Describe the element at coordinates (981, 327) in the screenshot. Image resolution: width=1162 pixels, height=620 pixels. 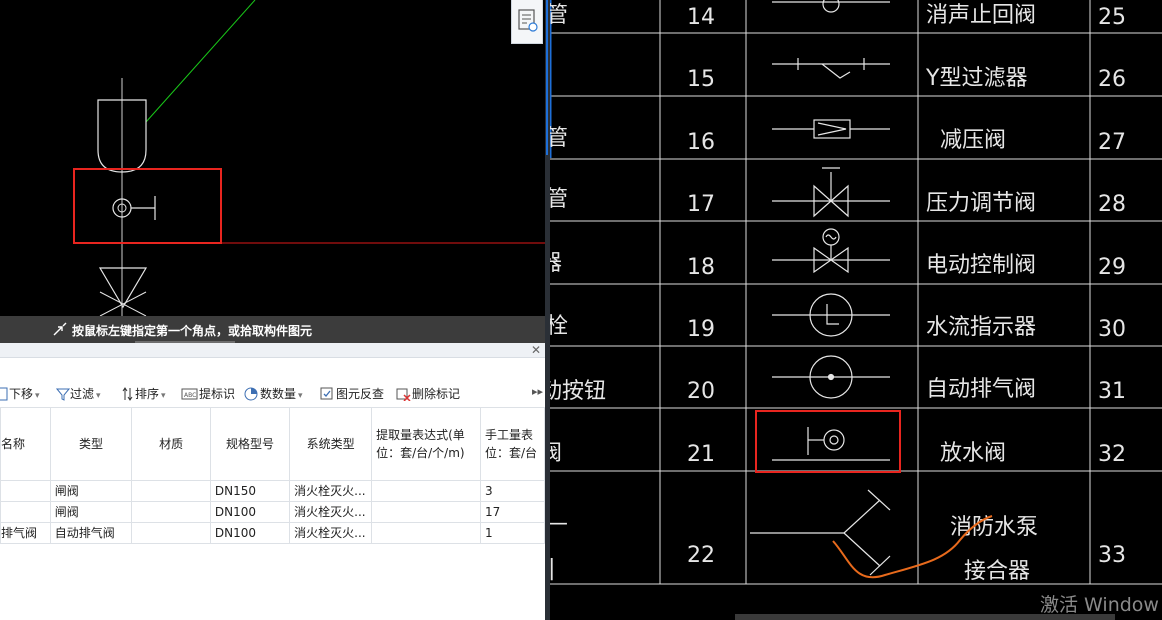
I see `legend-name: 水流指示器` at that location.